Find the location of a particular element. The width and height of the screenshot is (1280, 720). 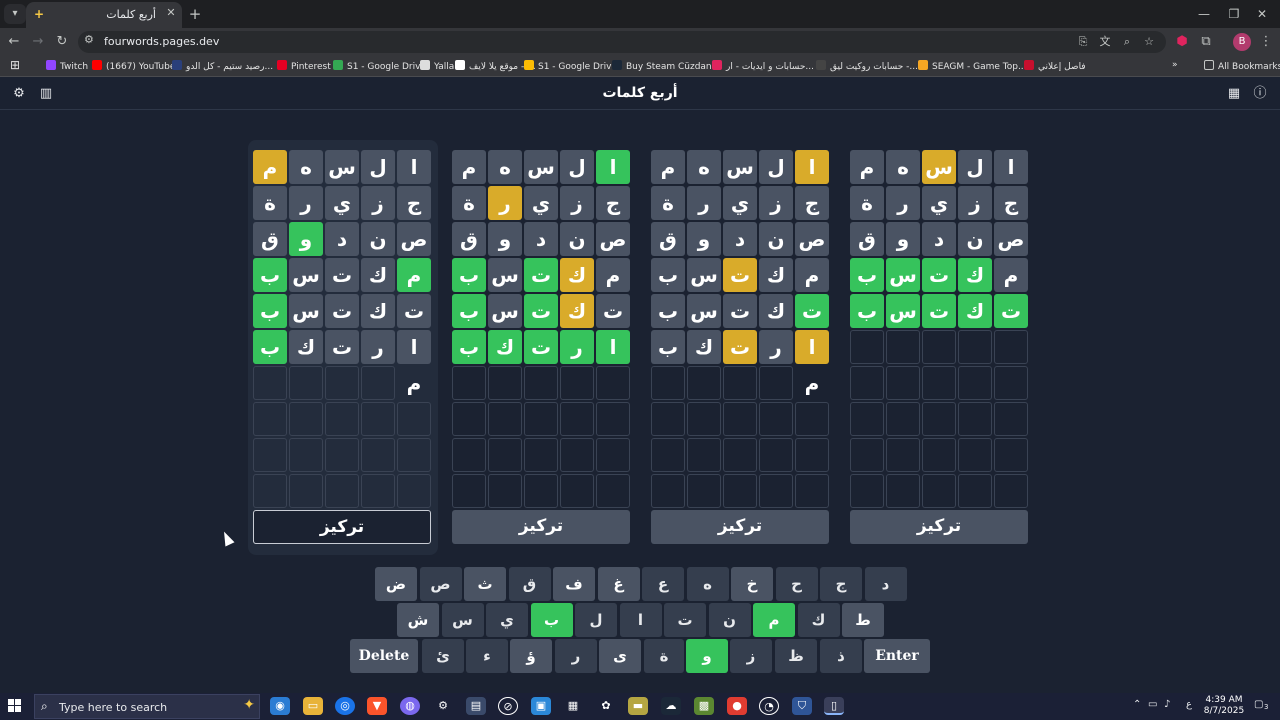

speed-app-icon: ◔ is located at coordinates (769, 706).